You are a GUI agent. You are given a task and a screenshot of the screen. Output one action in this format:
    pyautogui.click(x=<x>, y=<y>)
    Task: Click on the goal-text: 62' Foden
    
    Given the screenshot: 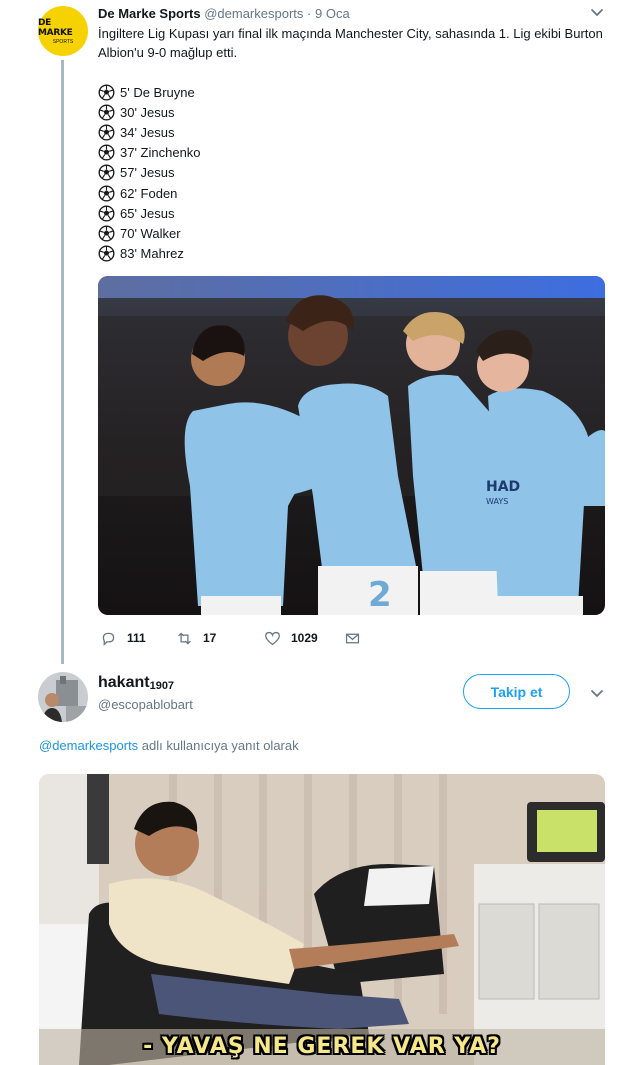 What is the action you would take?
    pyautogui.click(x=149, y=193)
    